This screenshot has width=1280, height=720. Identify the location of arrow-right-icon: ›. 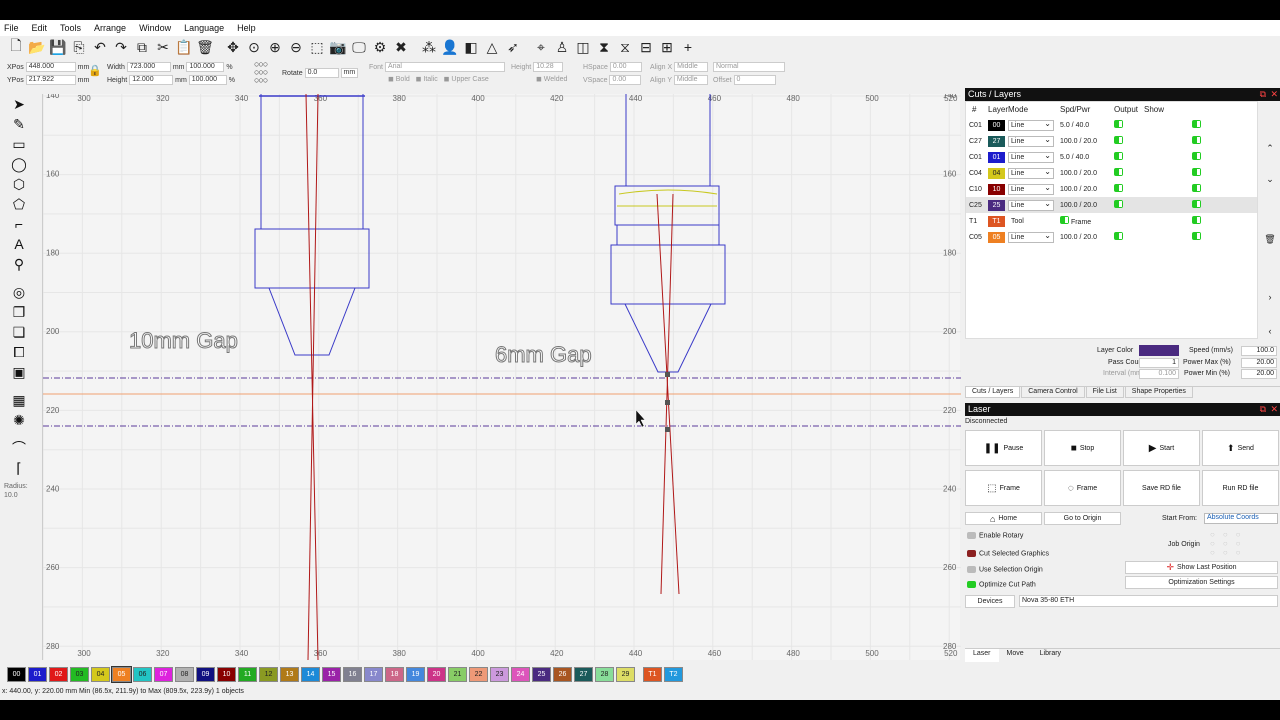
(1270, 298).